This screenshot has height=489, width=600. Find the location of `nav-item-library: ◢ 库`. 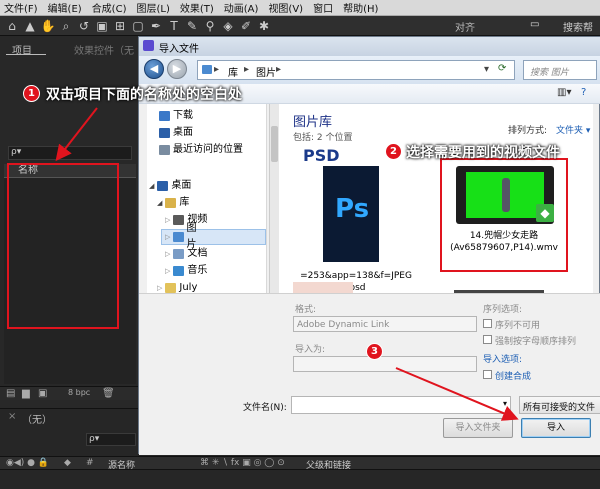

nav-item-library: ◢ 库 is located at coordinates (173, 203).